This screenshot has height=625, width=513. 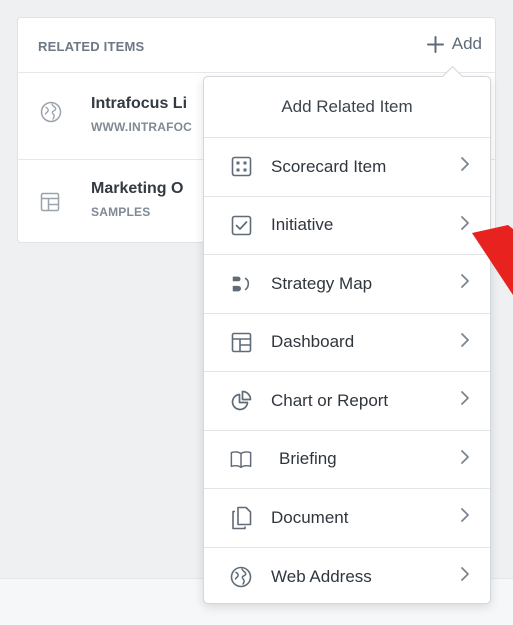 What do you see at coordinates (466, 43) in the screenshot?
I see `add-button-label: Add` at bounding box center [466, 43].